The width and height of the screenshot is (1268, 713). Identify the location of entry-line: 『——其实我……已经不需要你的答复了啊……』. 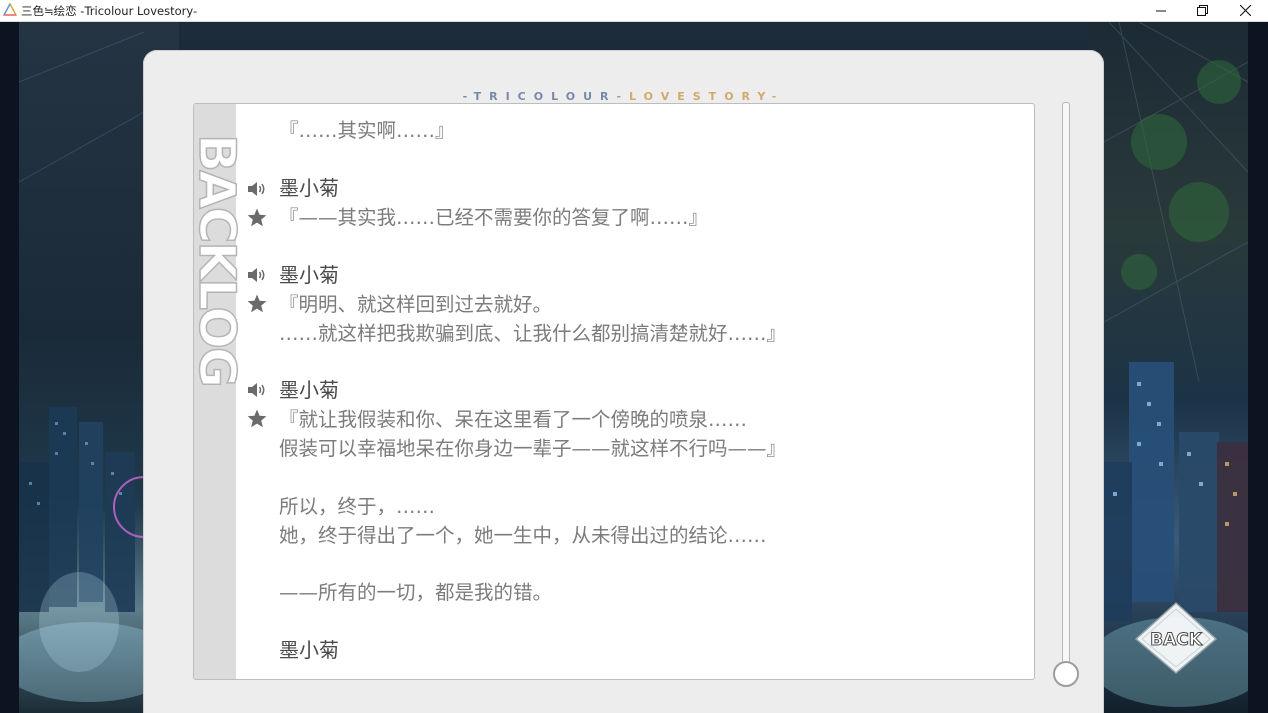
(494, 217).